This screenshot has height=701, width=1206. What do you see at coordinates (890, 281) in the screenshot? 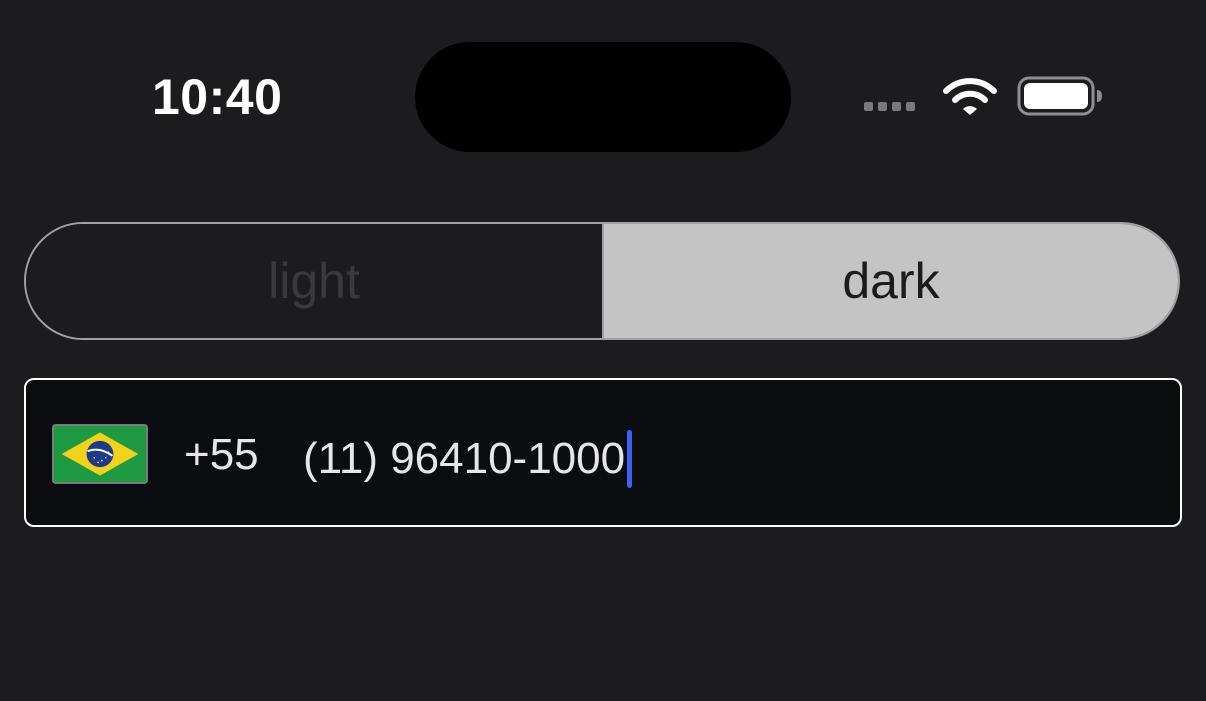
I see `segment-dark: dark` at bounding box center [890, 281].